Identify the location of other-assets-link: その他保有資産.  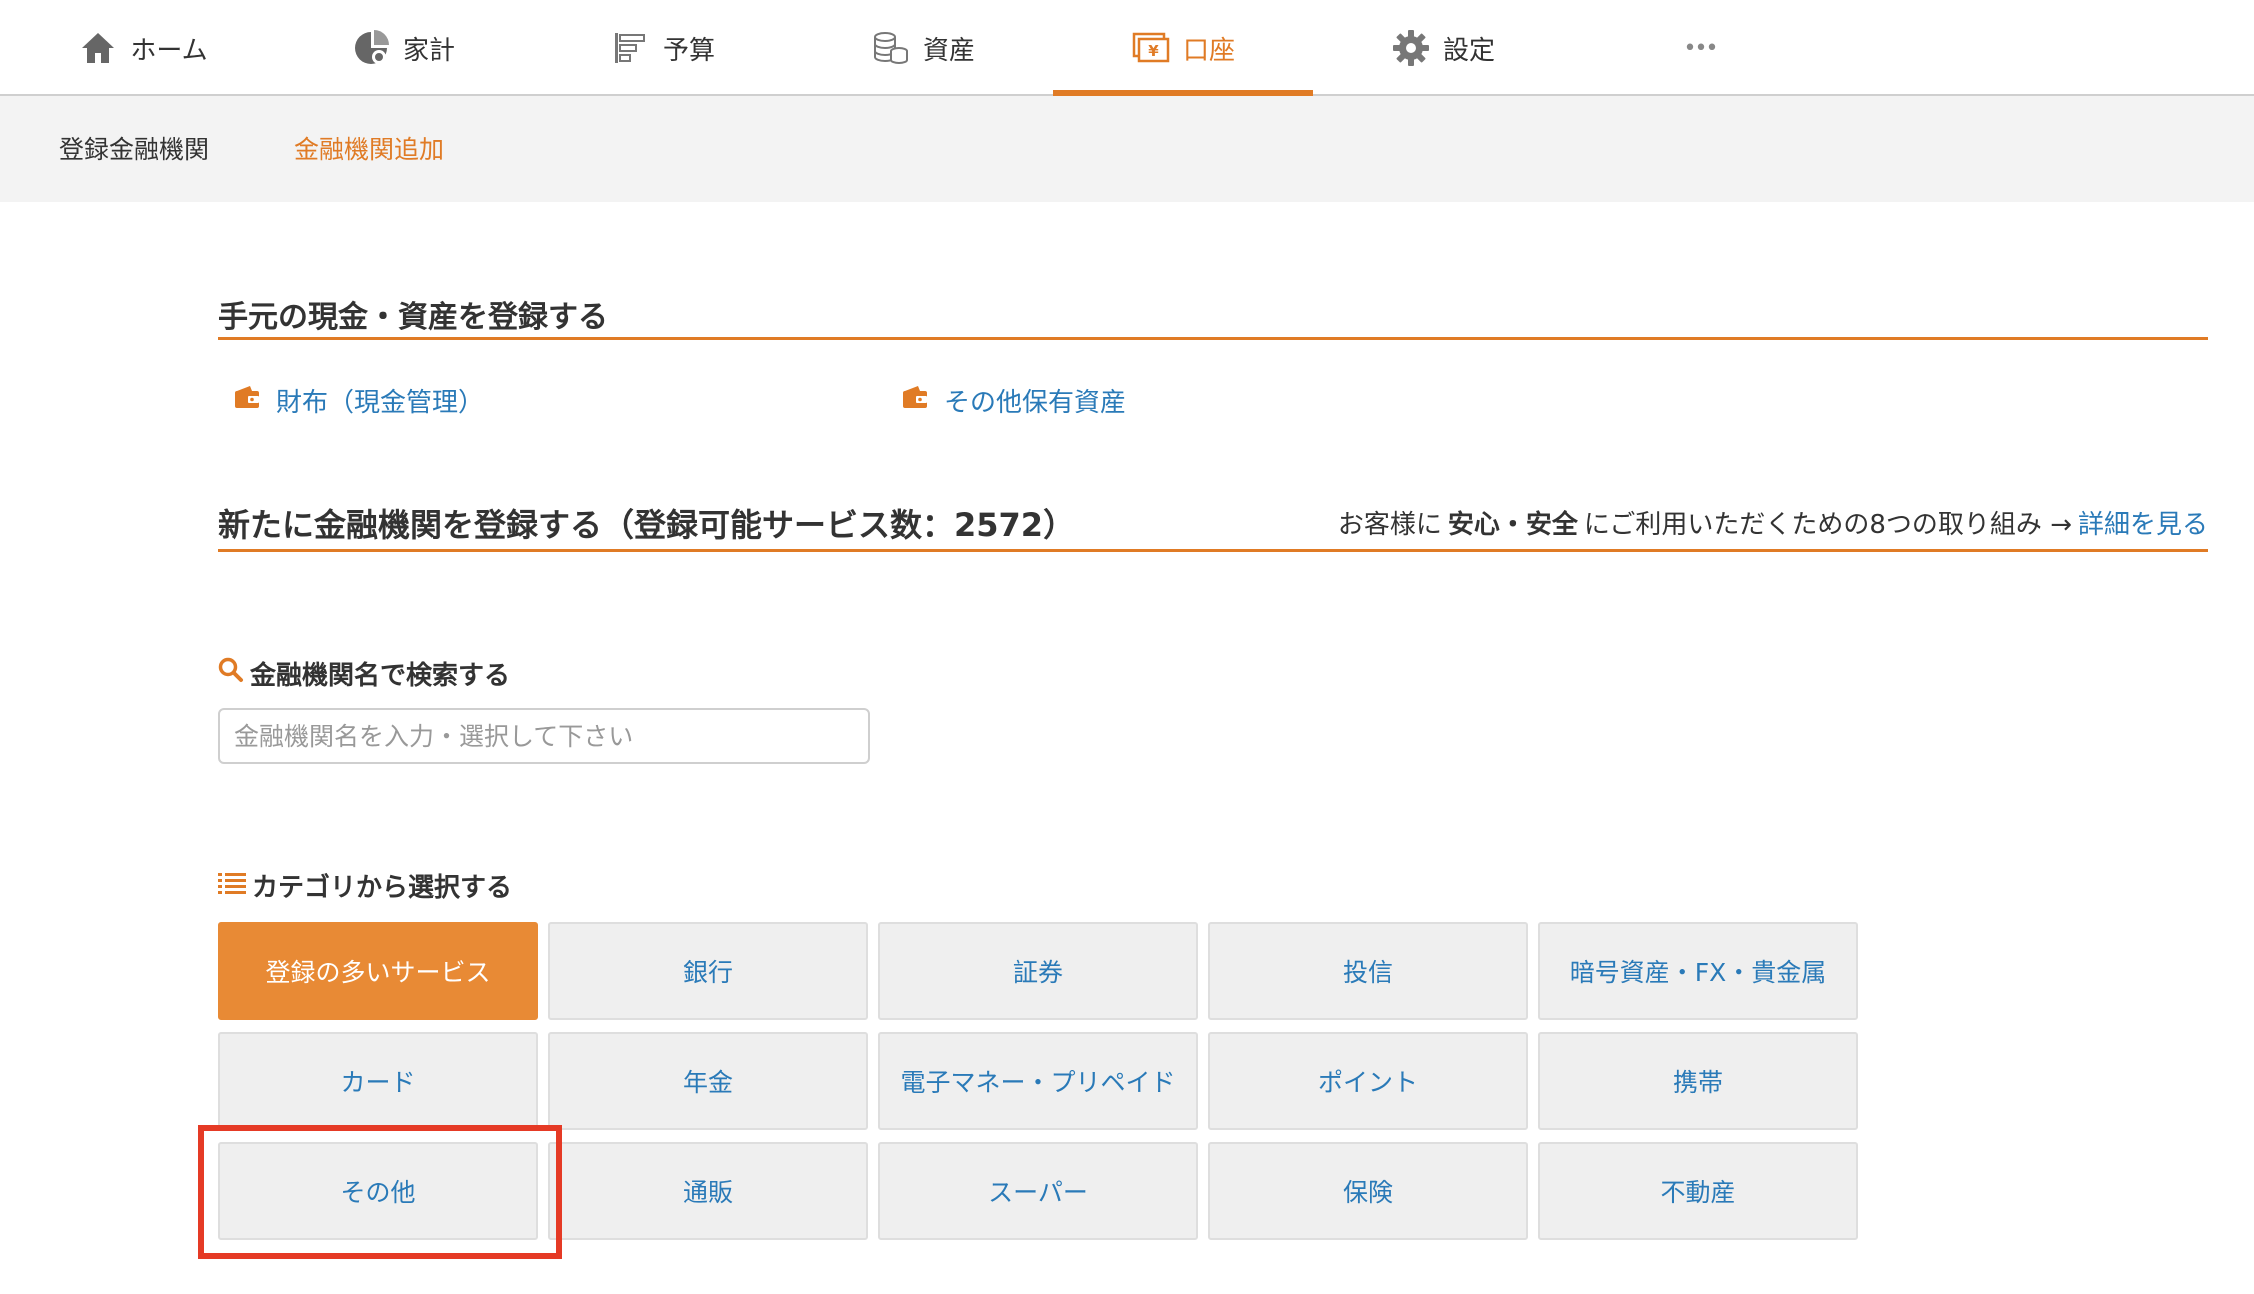
(1014, 400).